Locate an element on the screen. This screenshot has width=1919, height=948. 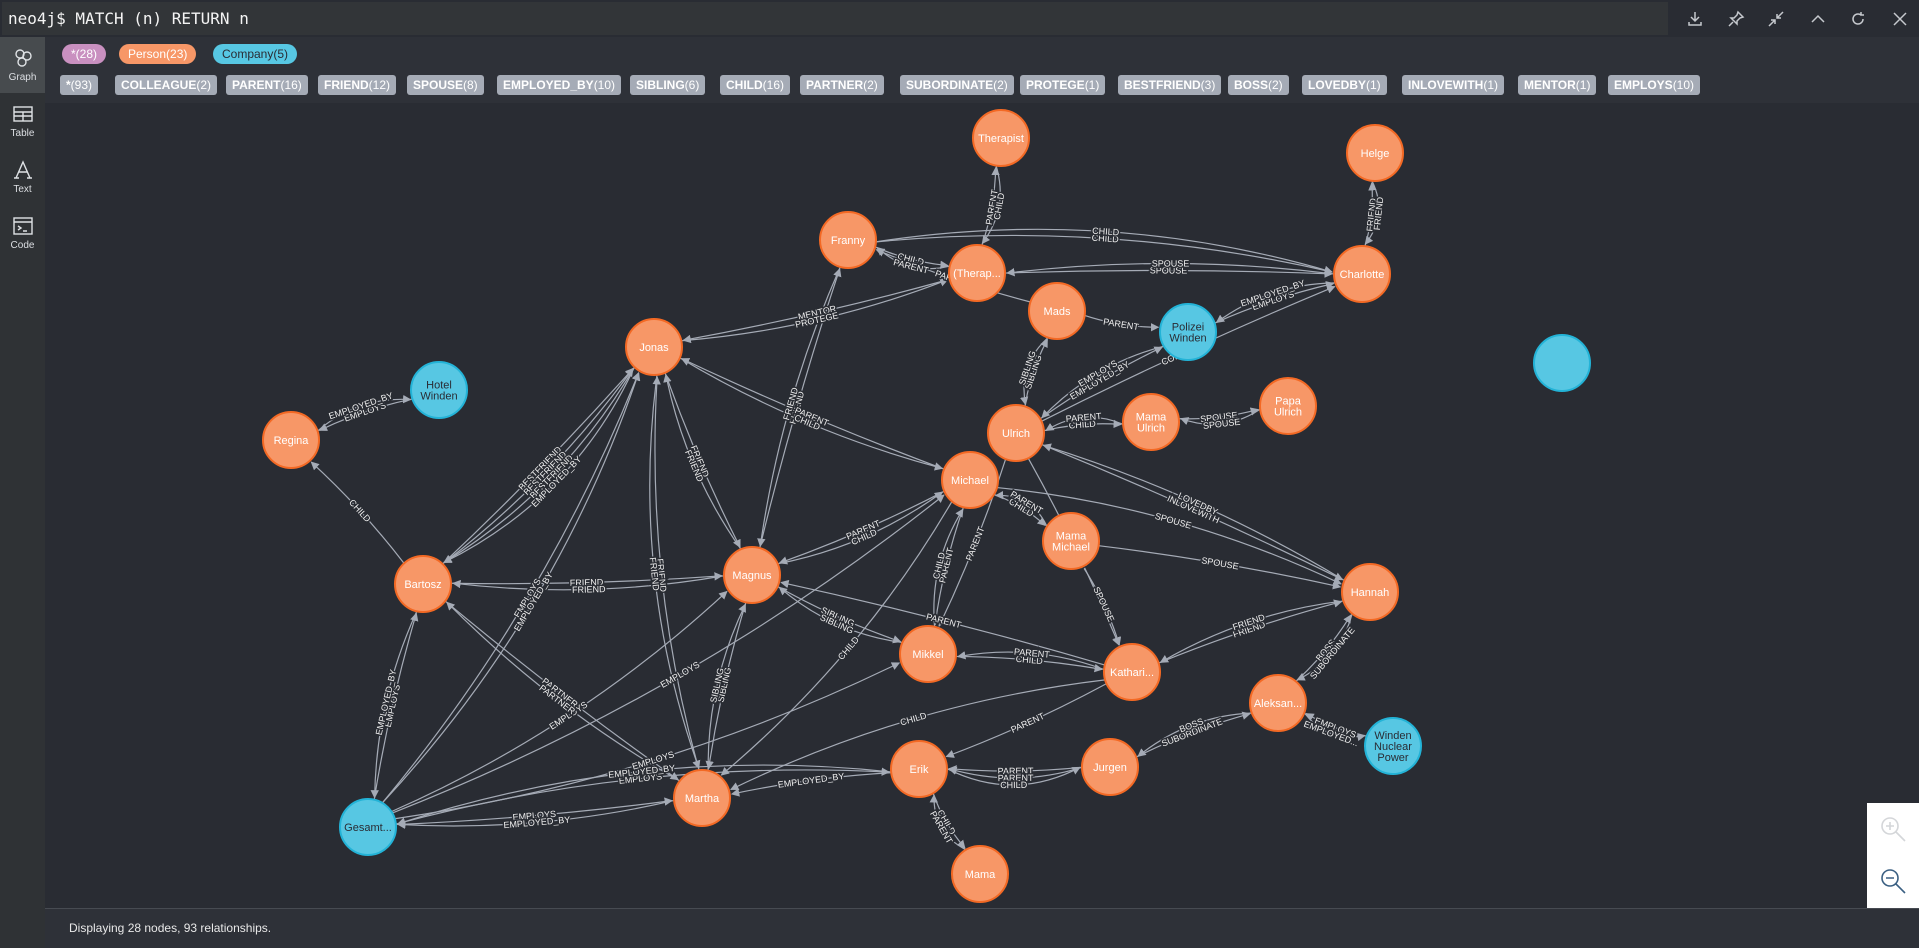
graph-node-papaulrich: PapaUlrich is located at coordinates (1288, 406).